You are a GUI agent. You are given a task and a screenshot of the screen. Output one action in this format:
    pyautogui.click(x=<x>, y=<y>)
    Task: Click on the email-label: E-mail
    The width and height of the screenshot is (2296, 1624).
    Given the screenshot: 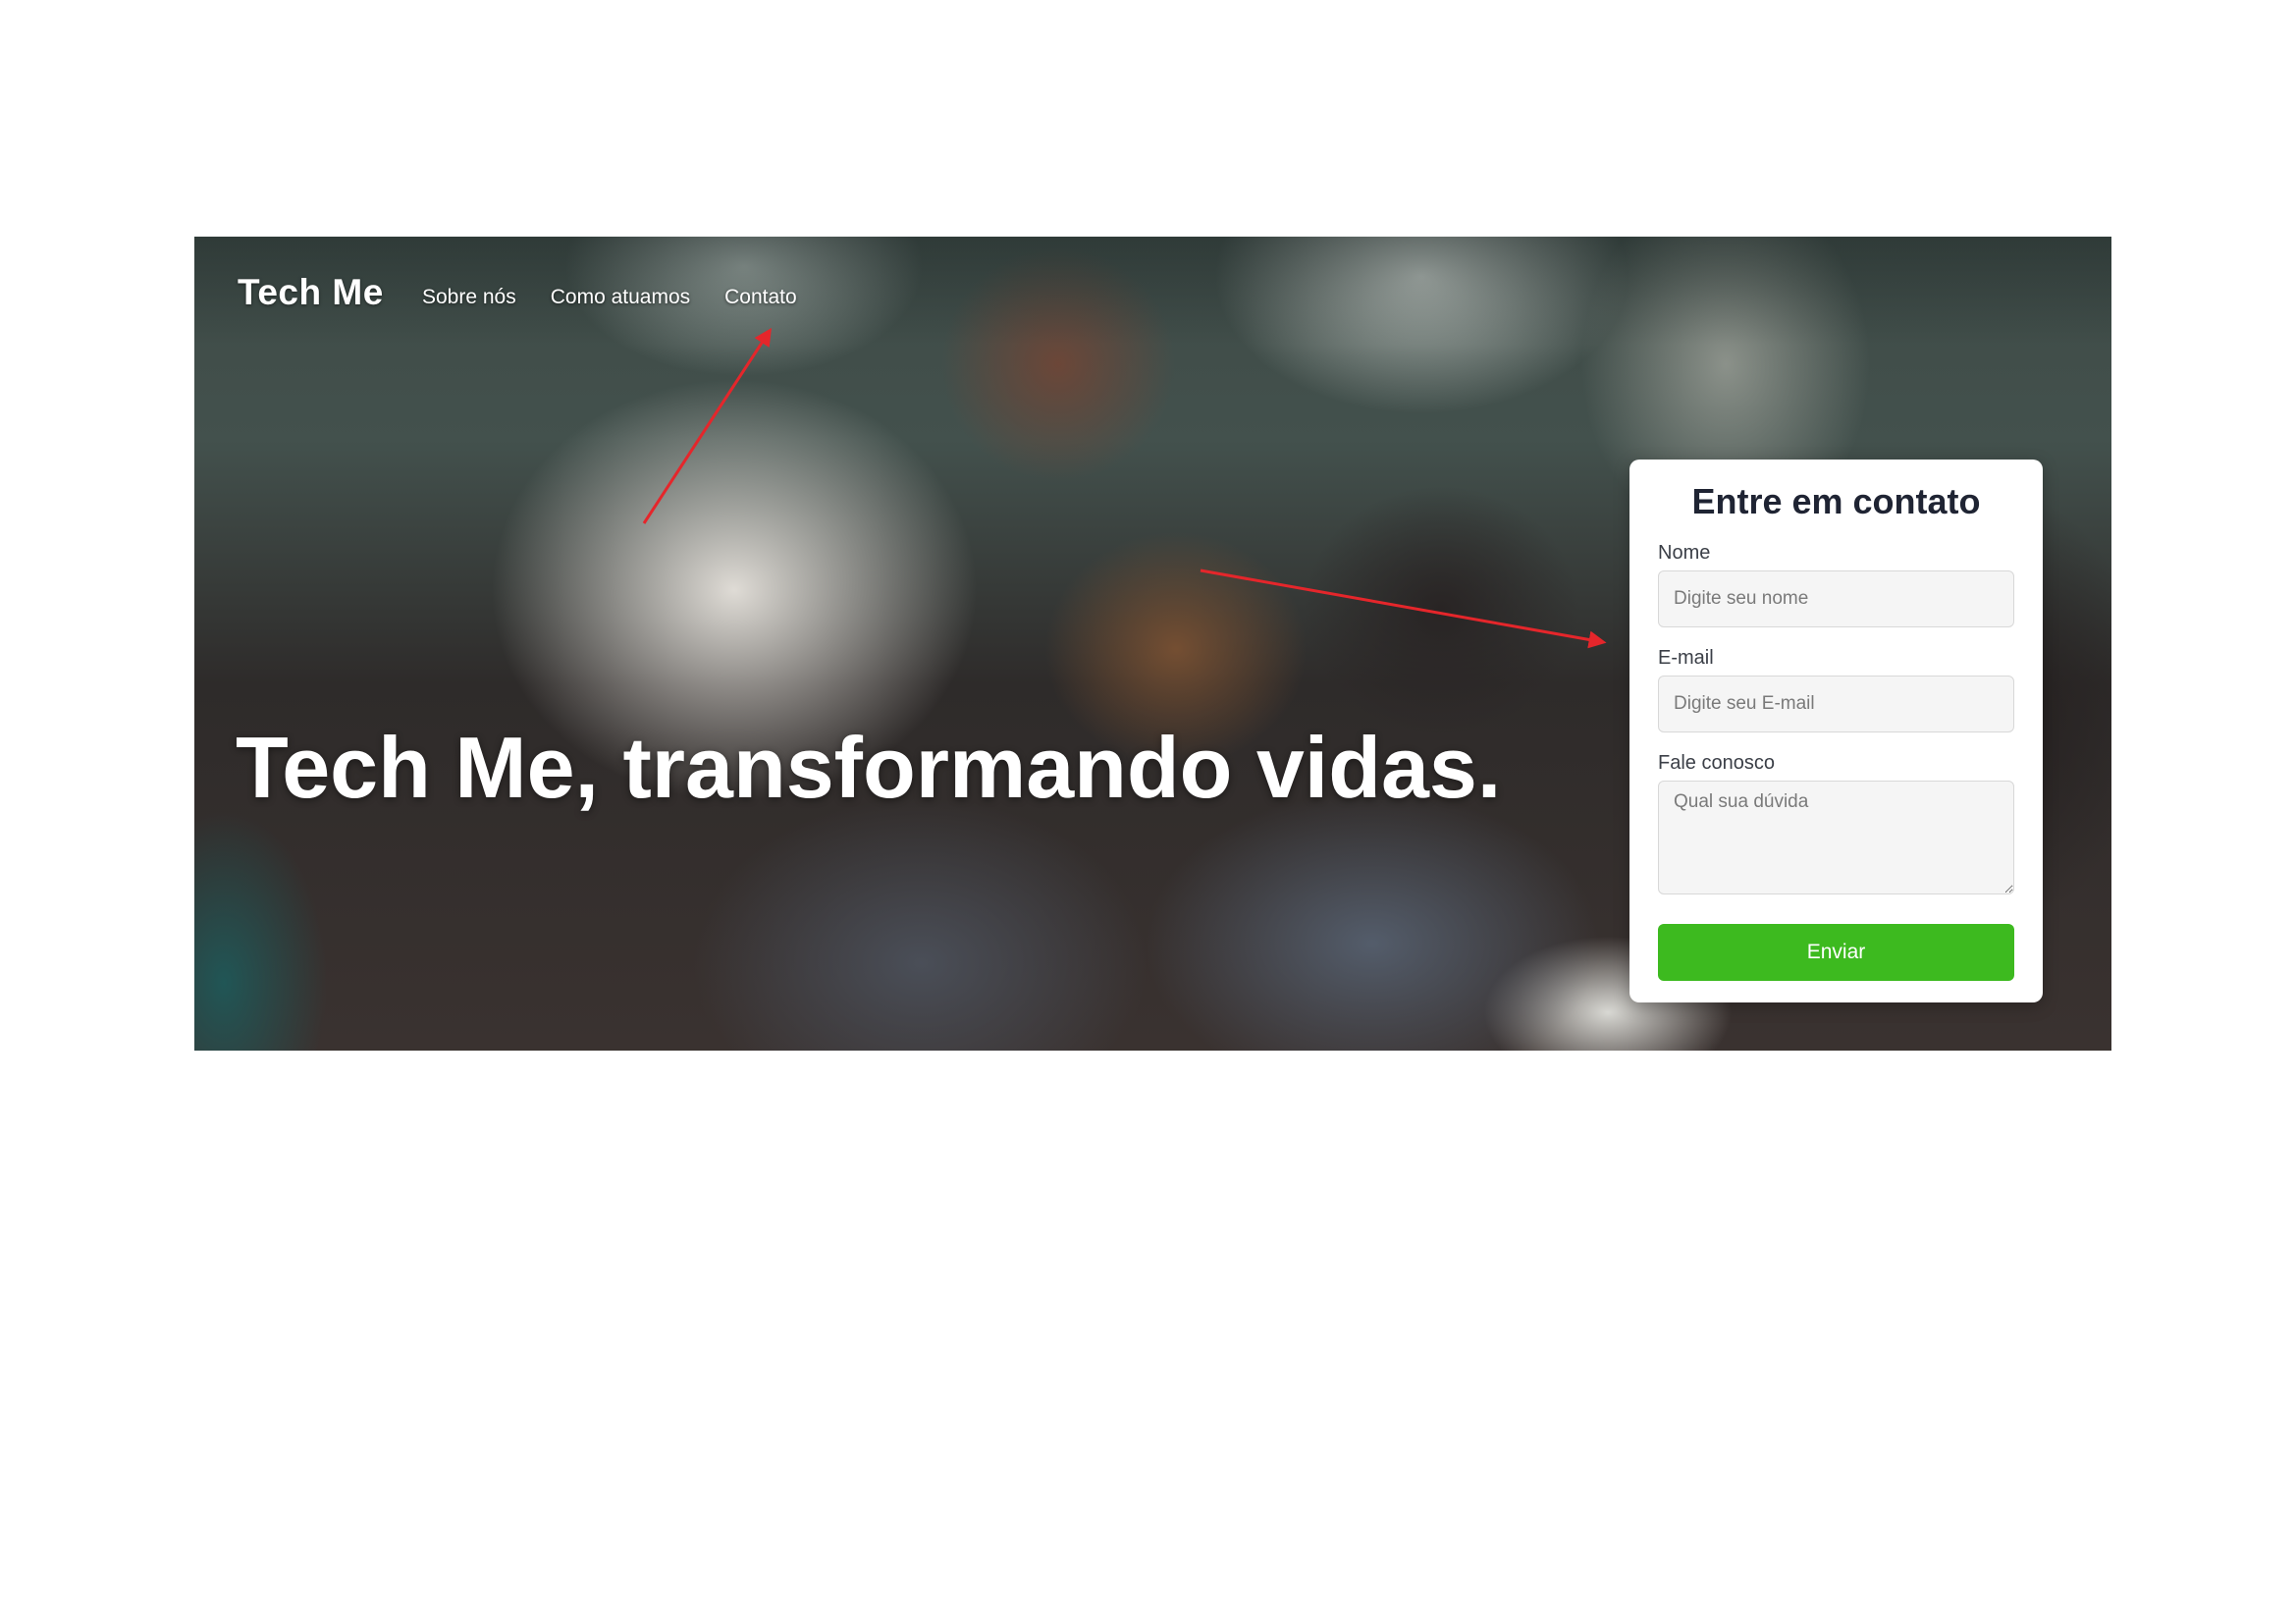 What is the action you would take?
    pyautogui.click(x=1686, y=658)
    